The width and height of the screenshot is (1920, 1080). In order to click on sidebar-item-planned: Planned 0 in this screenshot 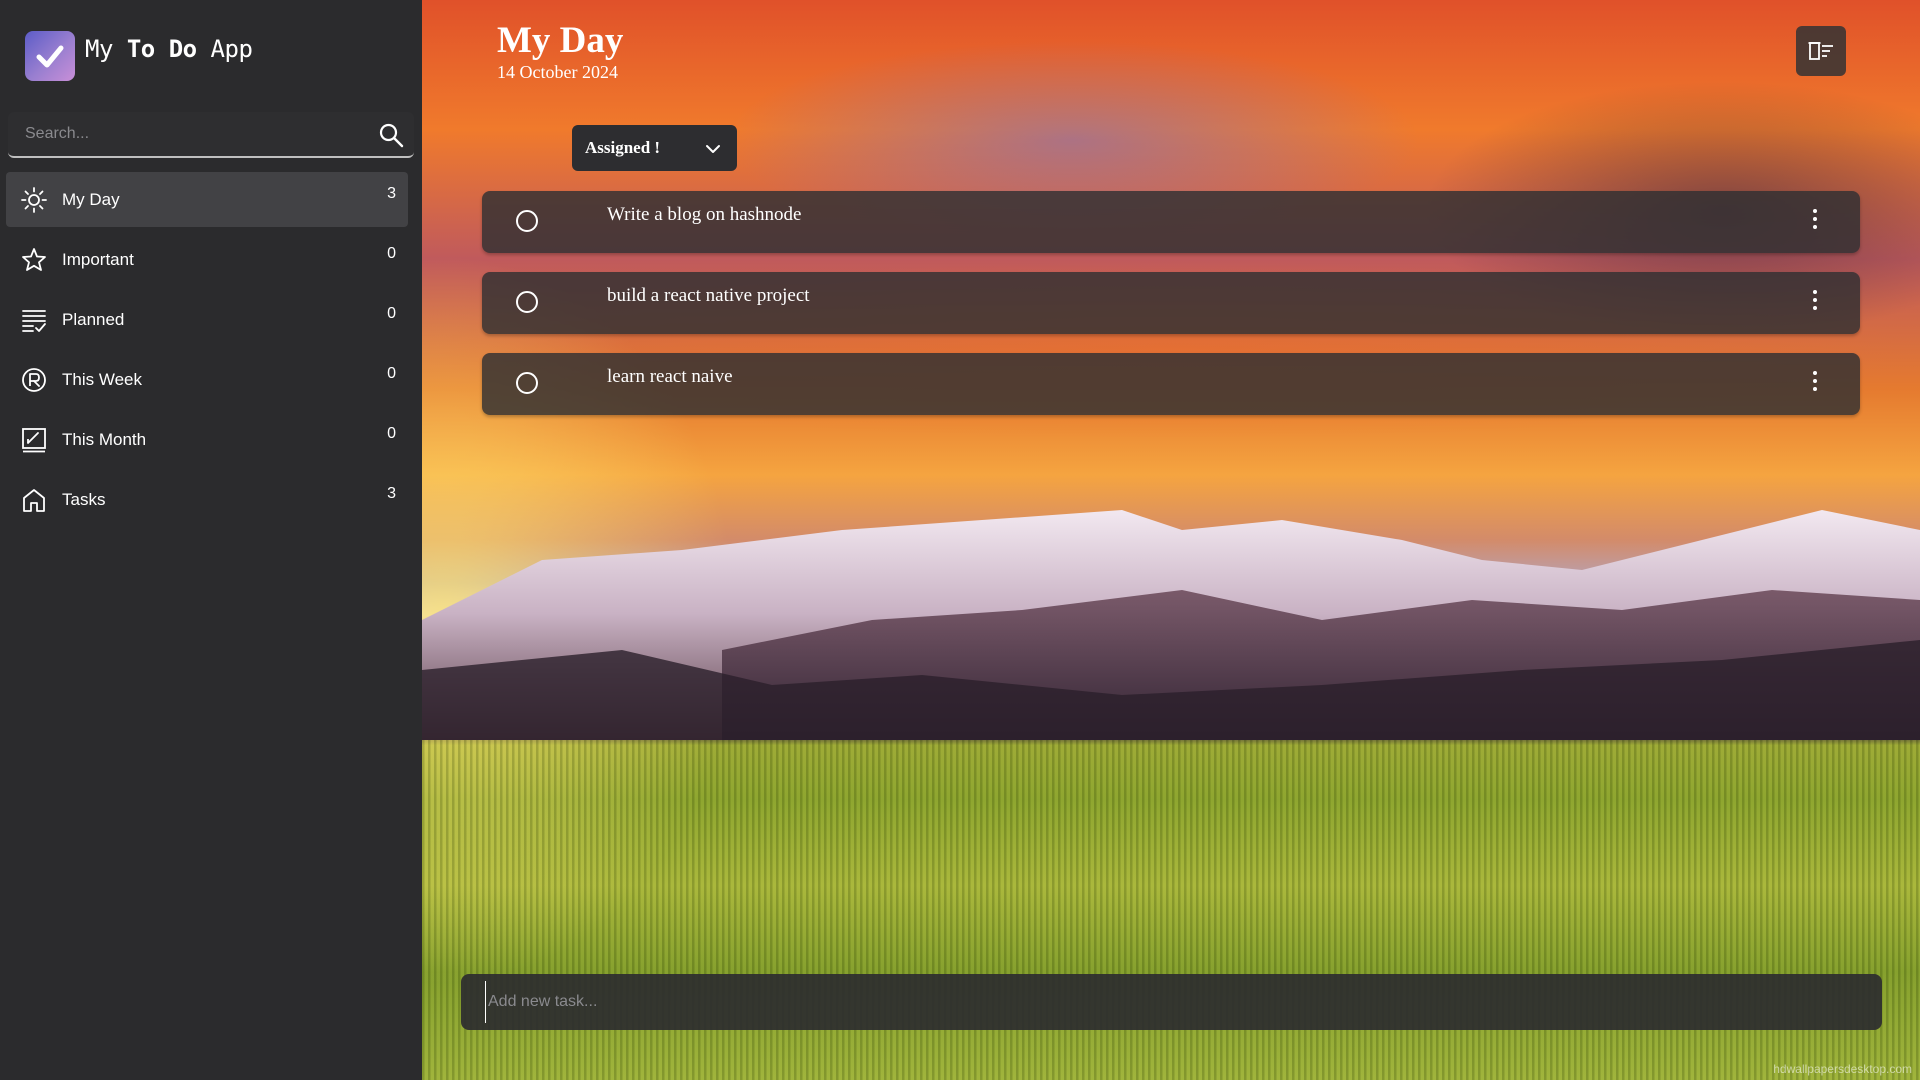, I will do `click(207, 319)`.